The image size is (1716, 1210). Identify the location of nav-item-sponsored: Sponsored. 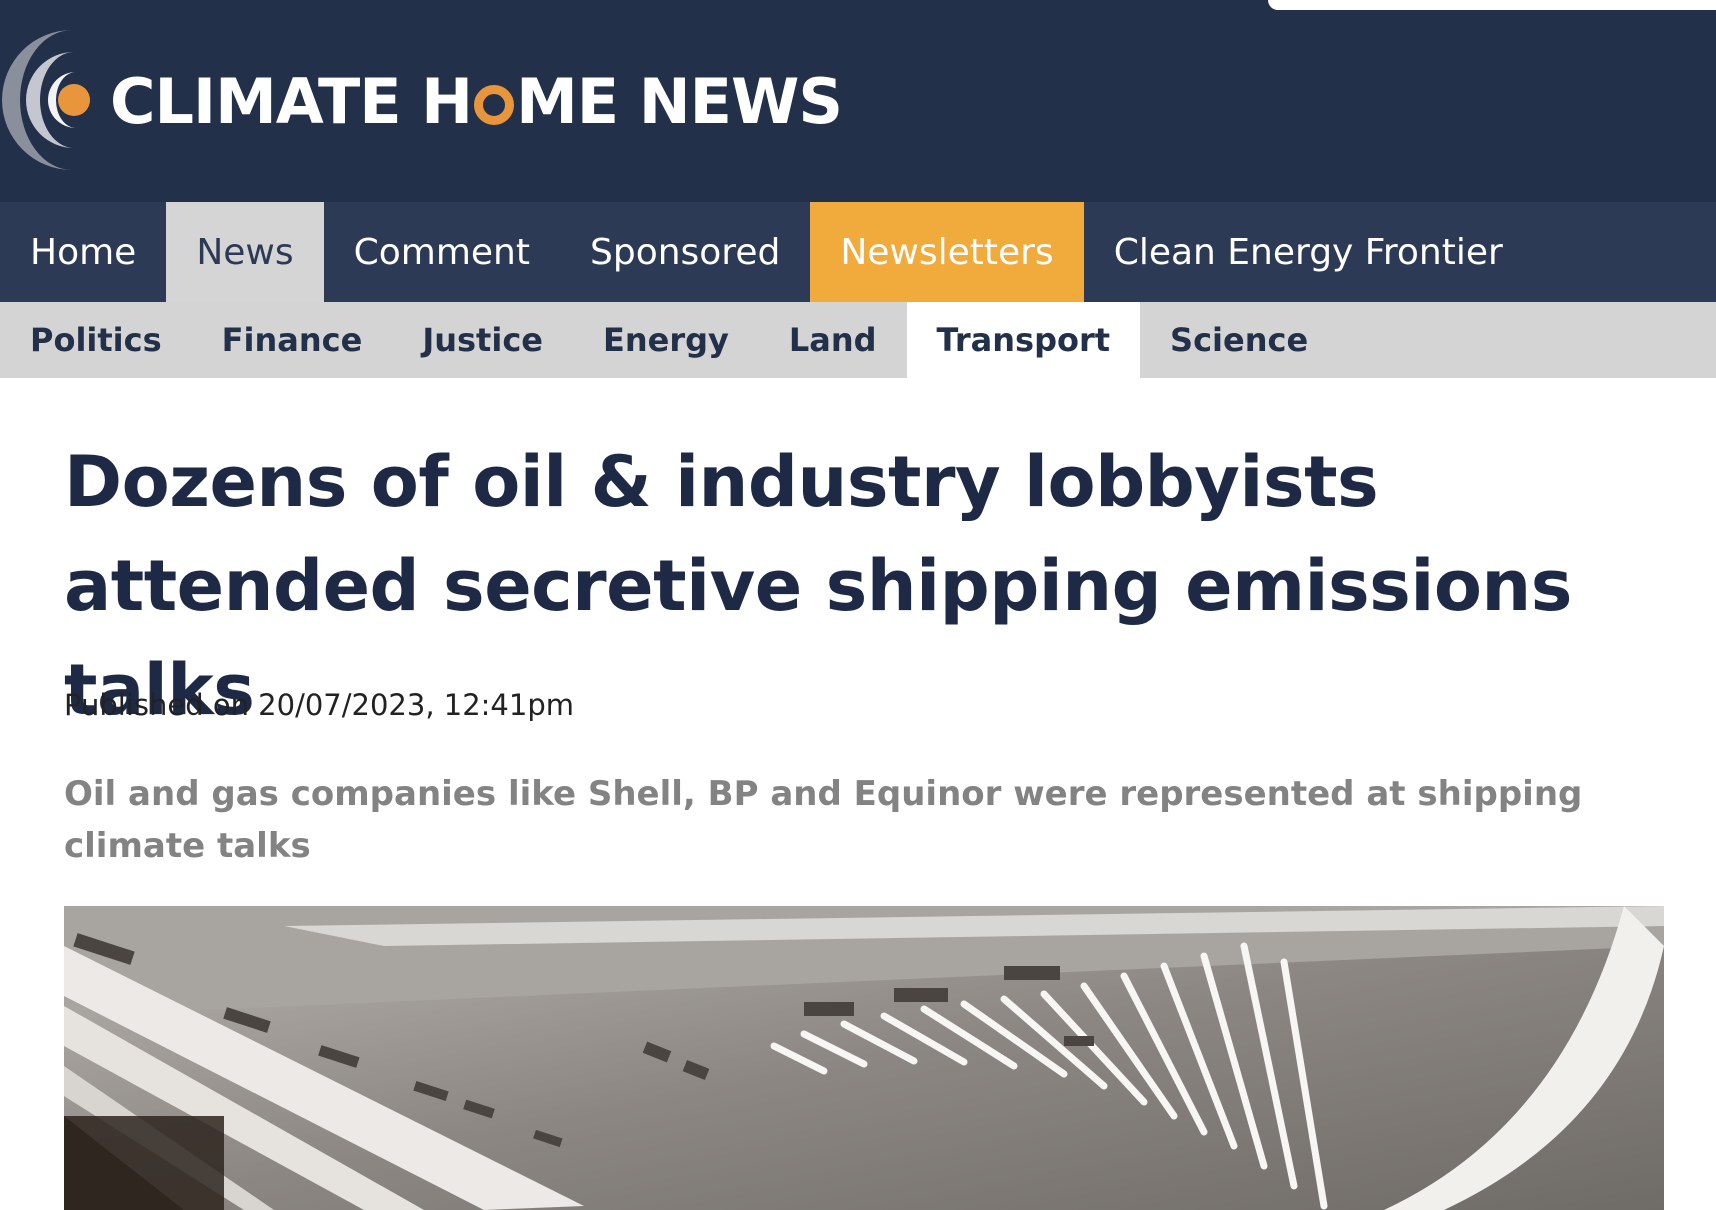
(685, 252).